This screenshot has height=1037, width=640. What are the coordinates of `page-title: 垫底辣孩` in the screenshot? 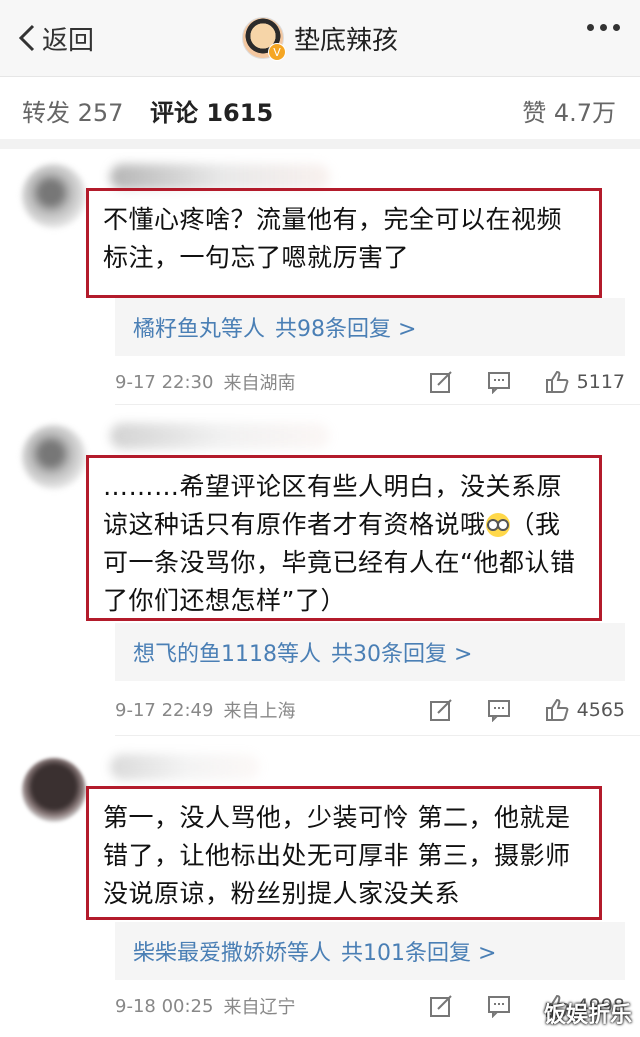 It's located at (345, 40).